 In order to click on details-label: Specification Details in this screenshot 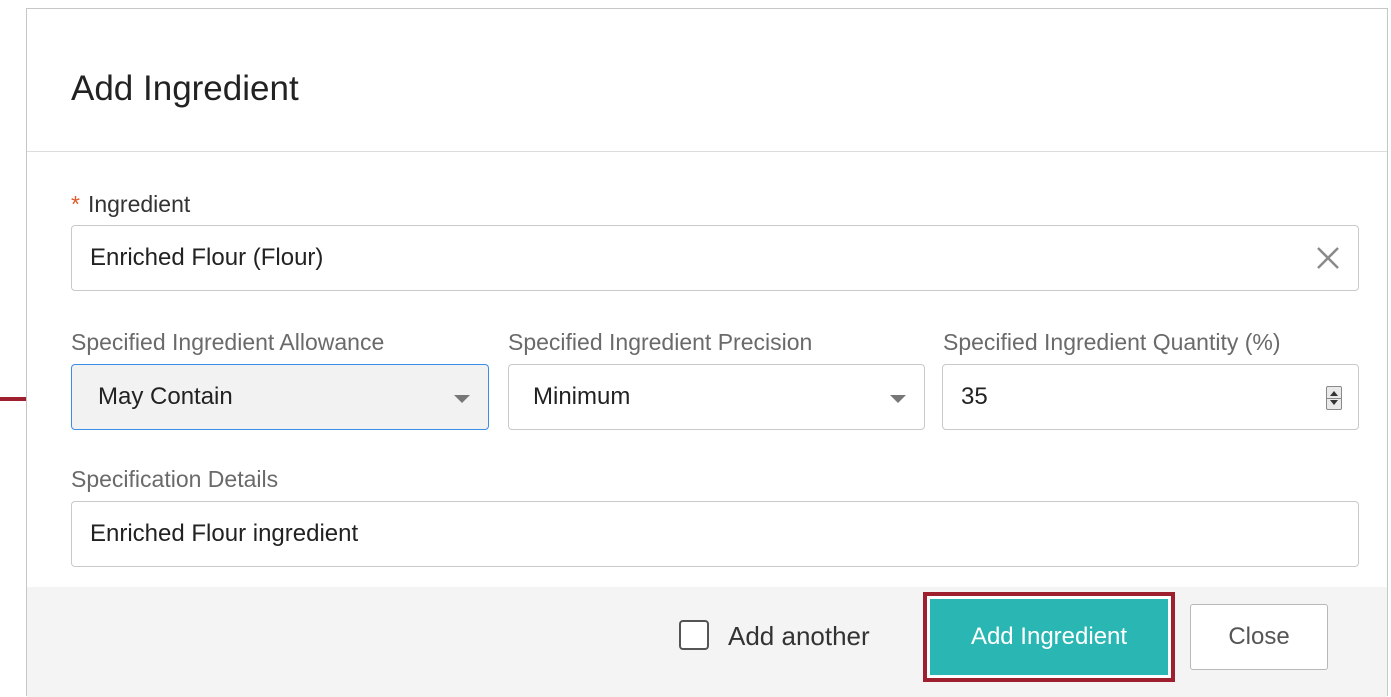, I will do `click(175, 479)`.